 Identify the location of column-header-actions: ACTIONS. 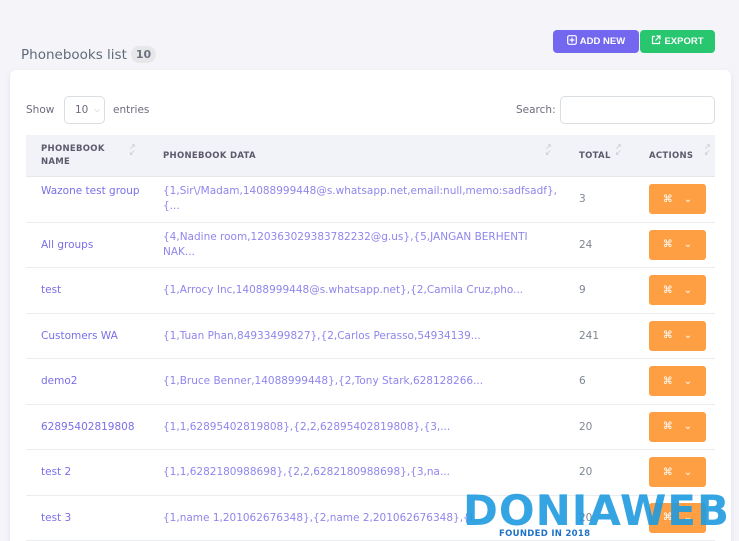
(671, 156).